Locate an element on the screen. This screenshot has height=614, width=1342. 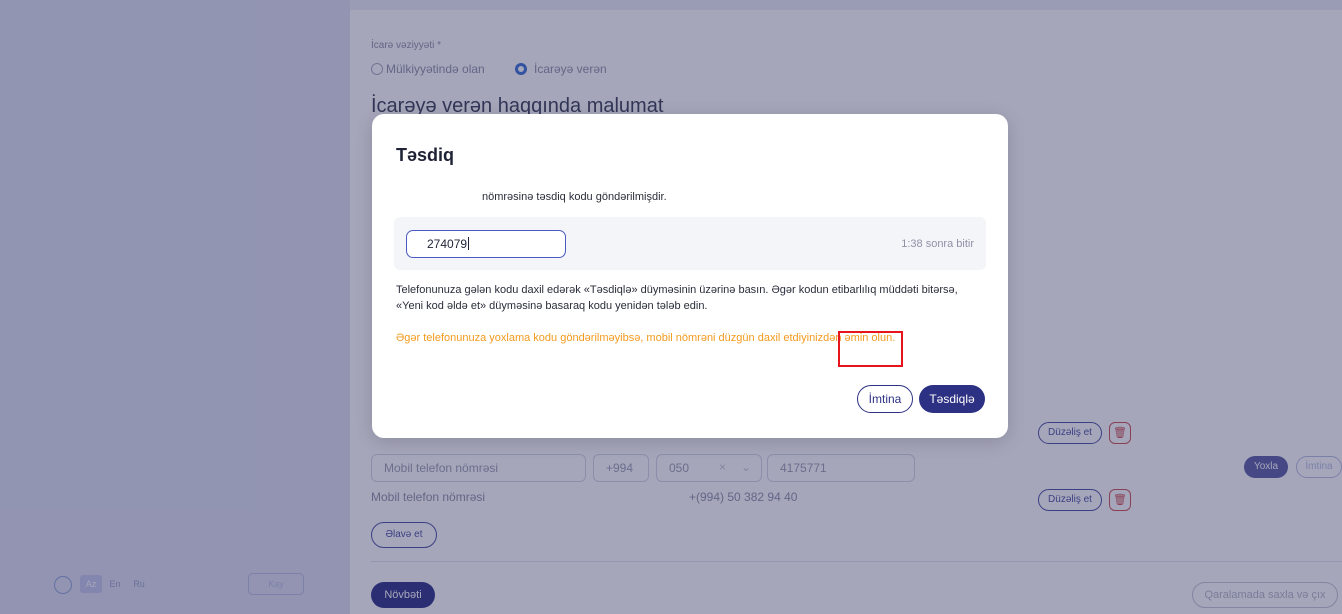
highlight-box is located at coordinates (870, 349).